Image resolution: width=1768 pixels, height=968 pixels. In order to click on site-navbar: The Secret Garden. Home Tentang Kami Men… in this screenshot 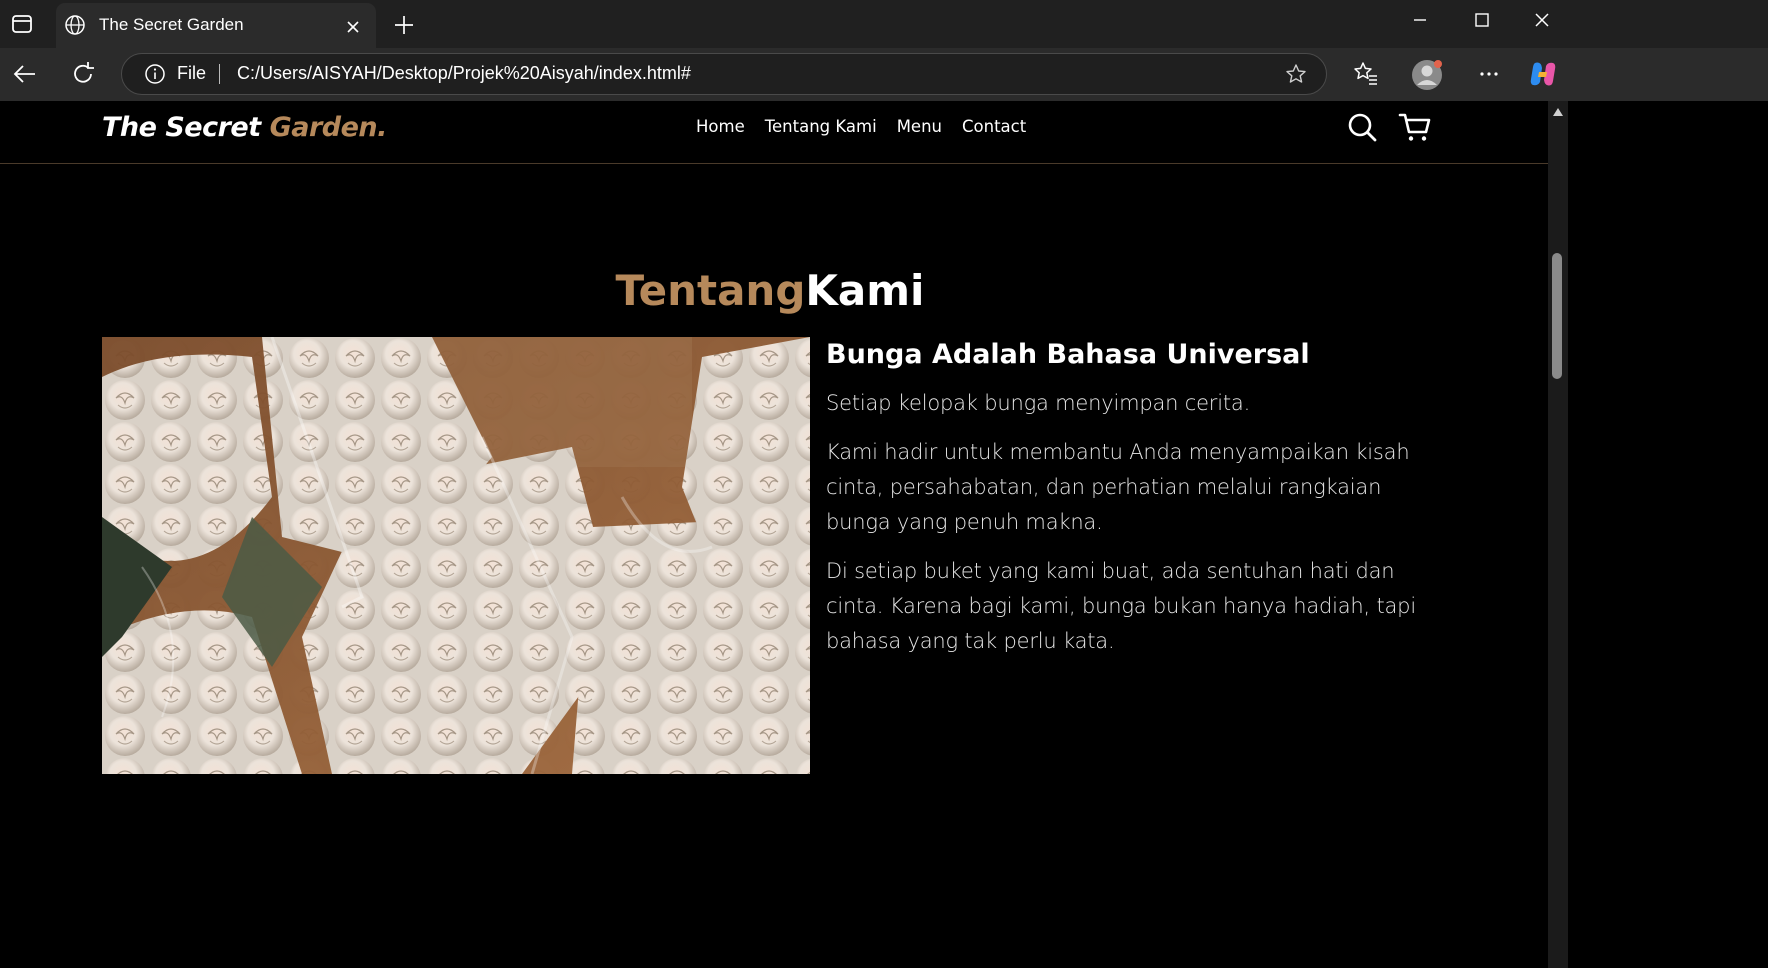, I will do `click(774, 132)`.